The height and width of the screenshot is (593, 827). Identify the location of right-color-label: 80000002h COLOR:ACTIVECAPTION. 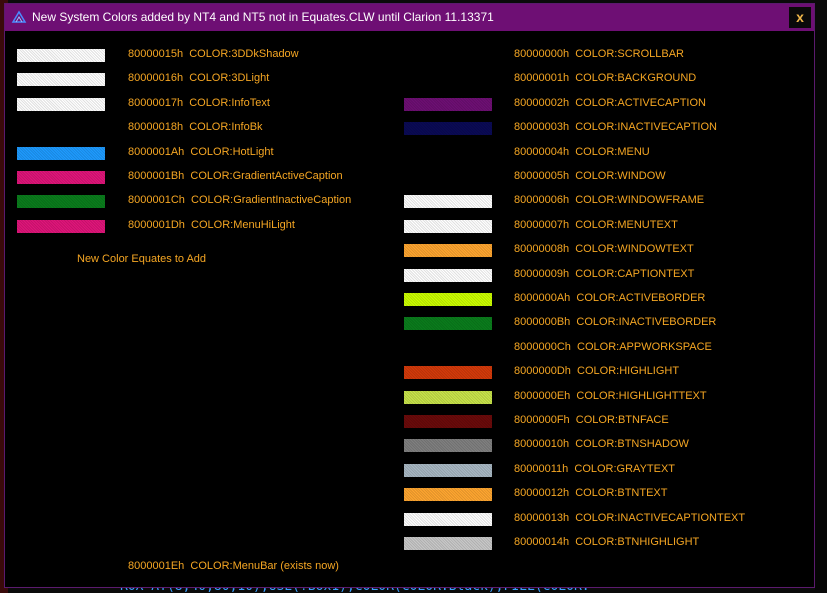
(610, 103).